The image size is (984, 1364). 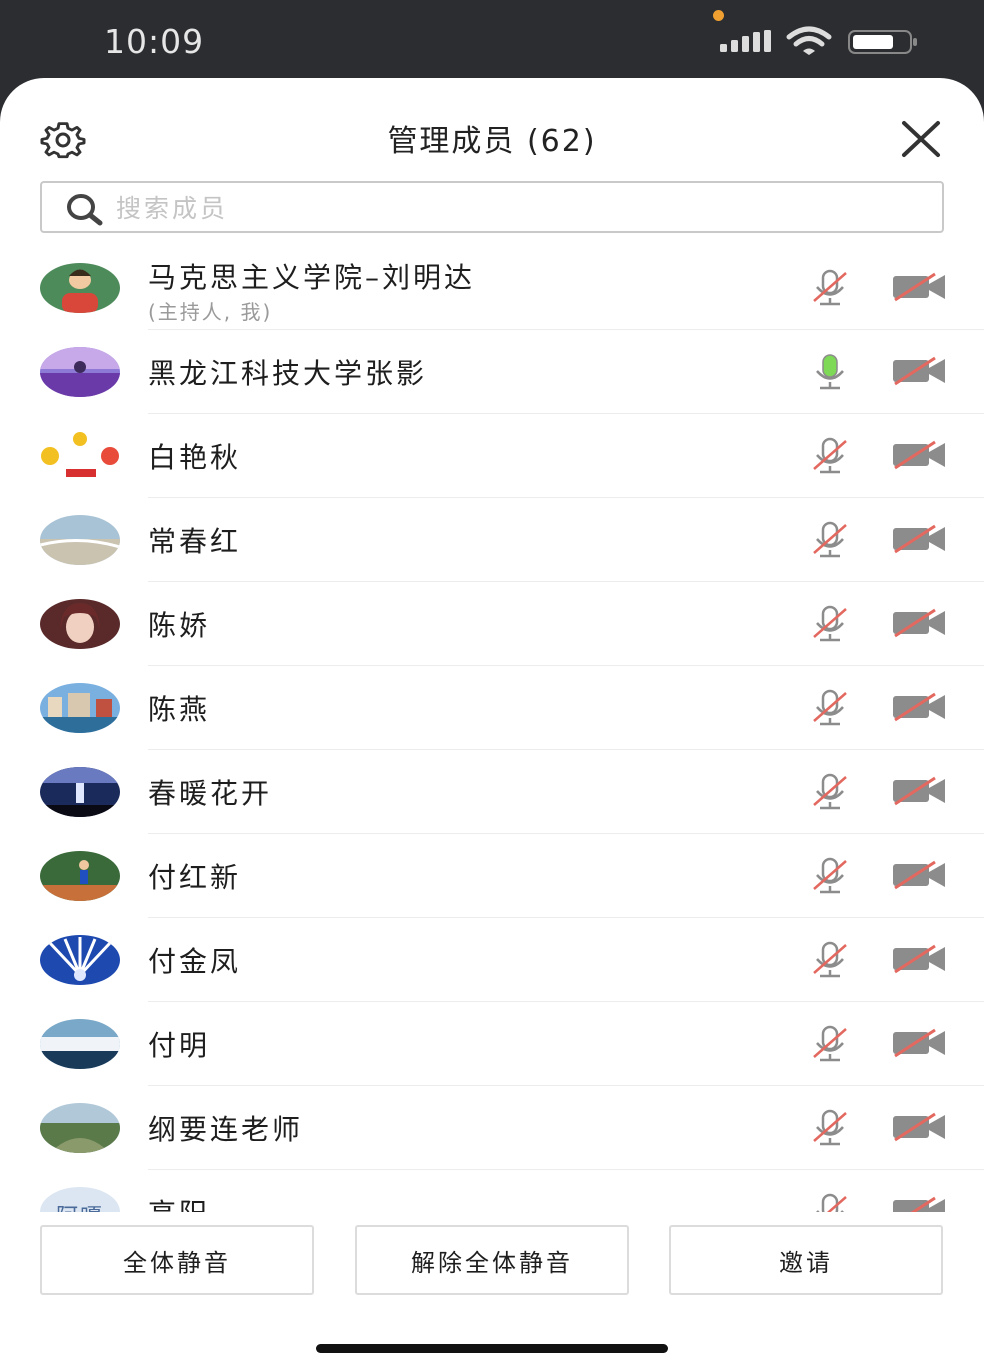 What do you see at coordinates (492, 540) in the screenshot?
I see `member-row: 常春红` at bounding box center [492, 540].